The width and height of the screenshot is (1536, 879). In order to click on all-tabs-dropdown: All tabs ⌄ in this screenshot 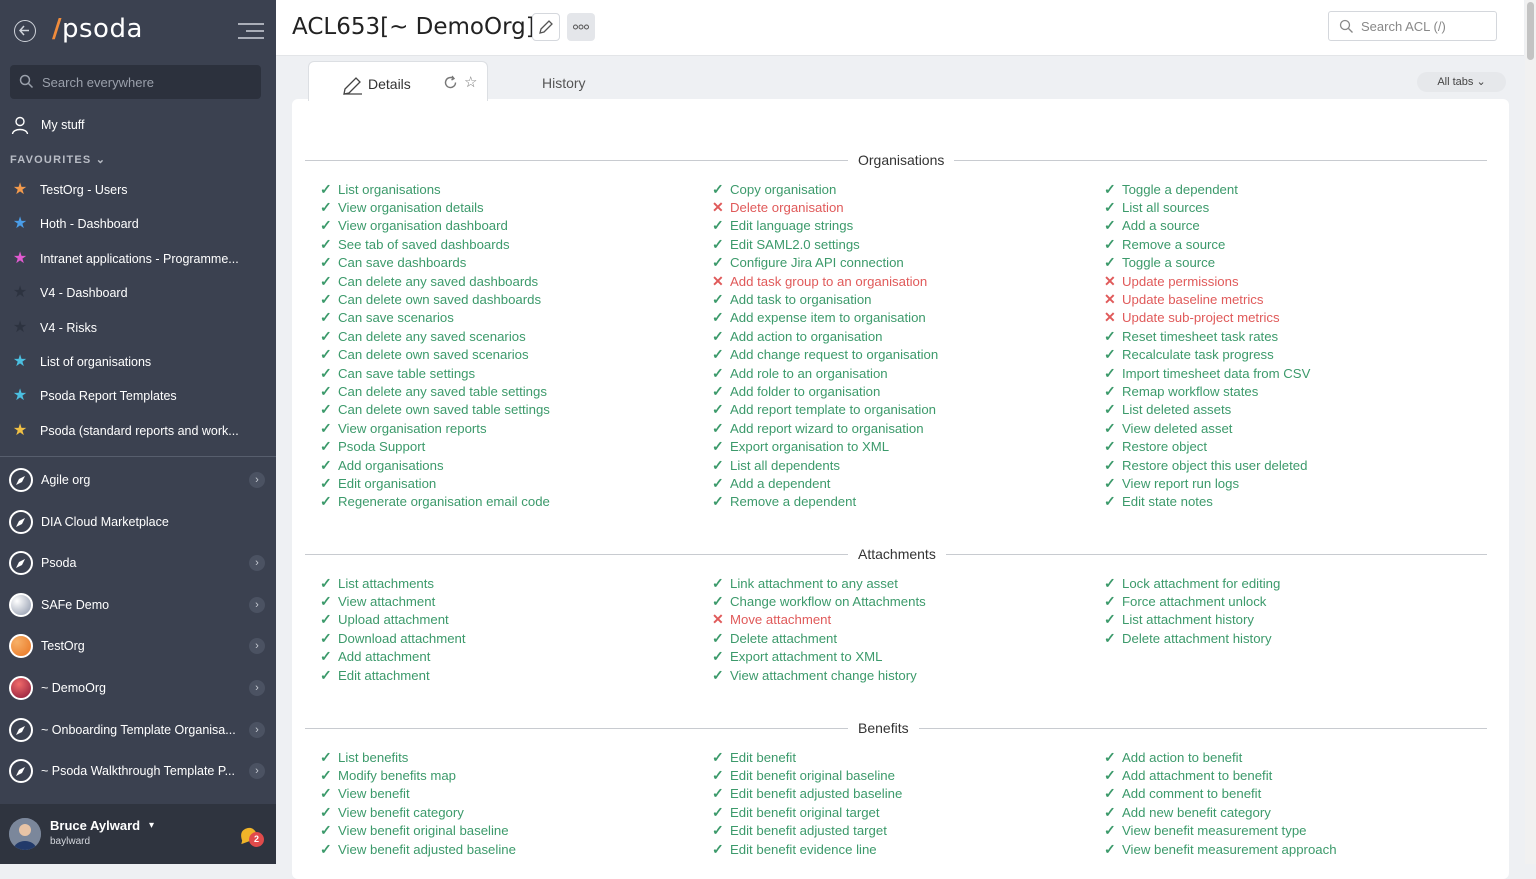, I will do `click(1461, 82)`.